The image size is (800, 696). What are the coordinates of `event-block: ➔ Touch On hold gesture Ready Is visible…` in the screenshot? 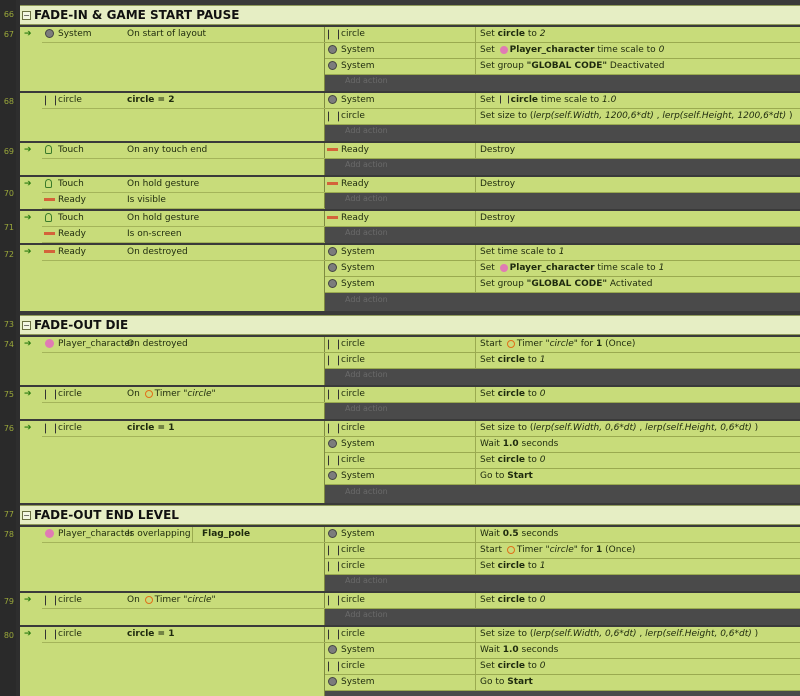 It's located at (410, 193).